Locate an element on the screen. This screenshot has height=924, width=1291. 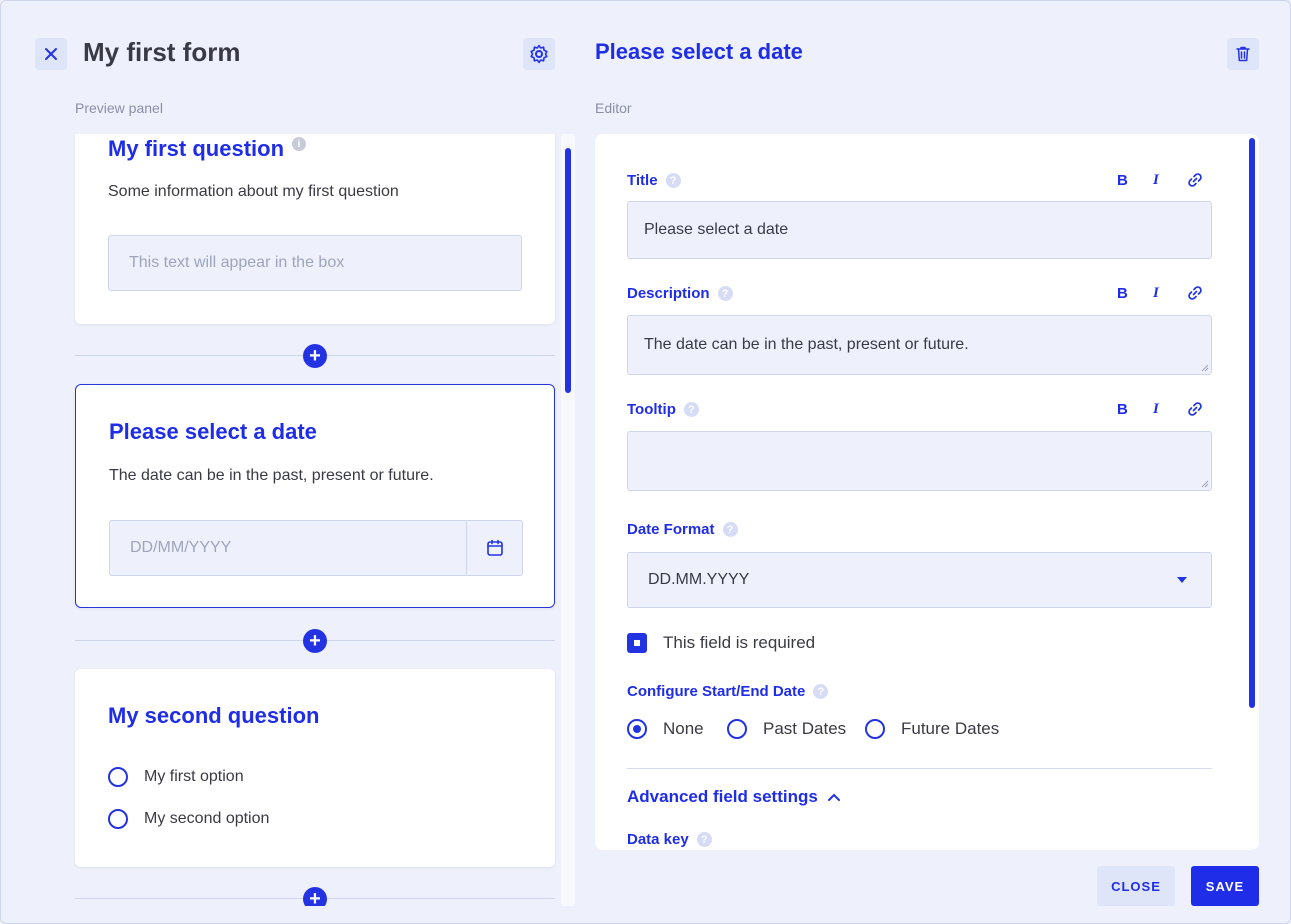
tooltip-label: Tooltip? is located at coordinates (663, 409).